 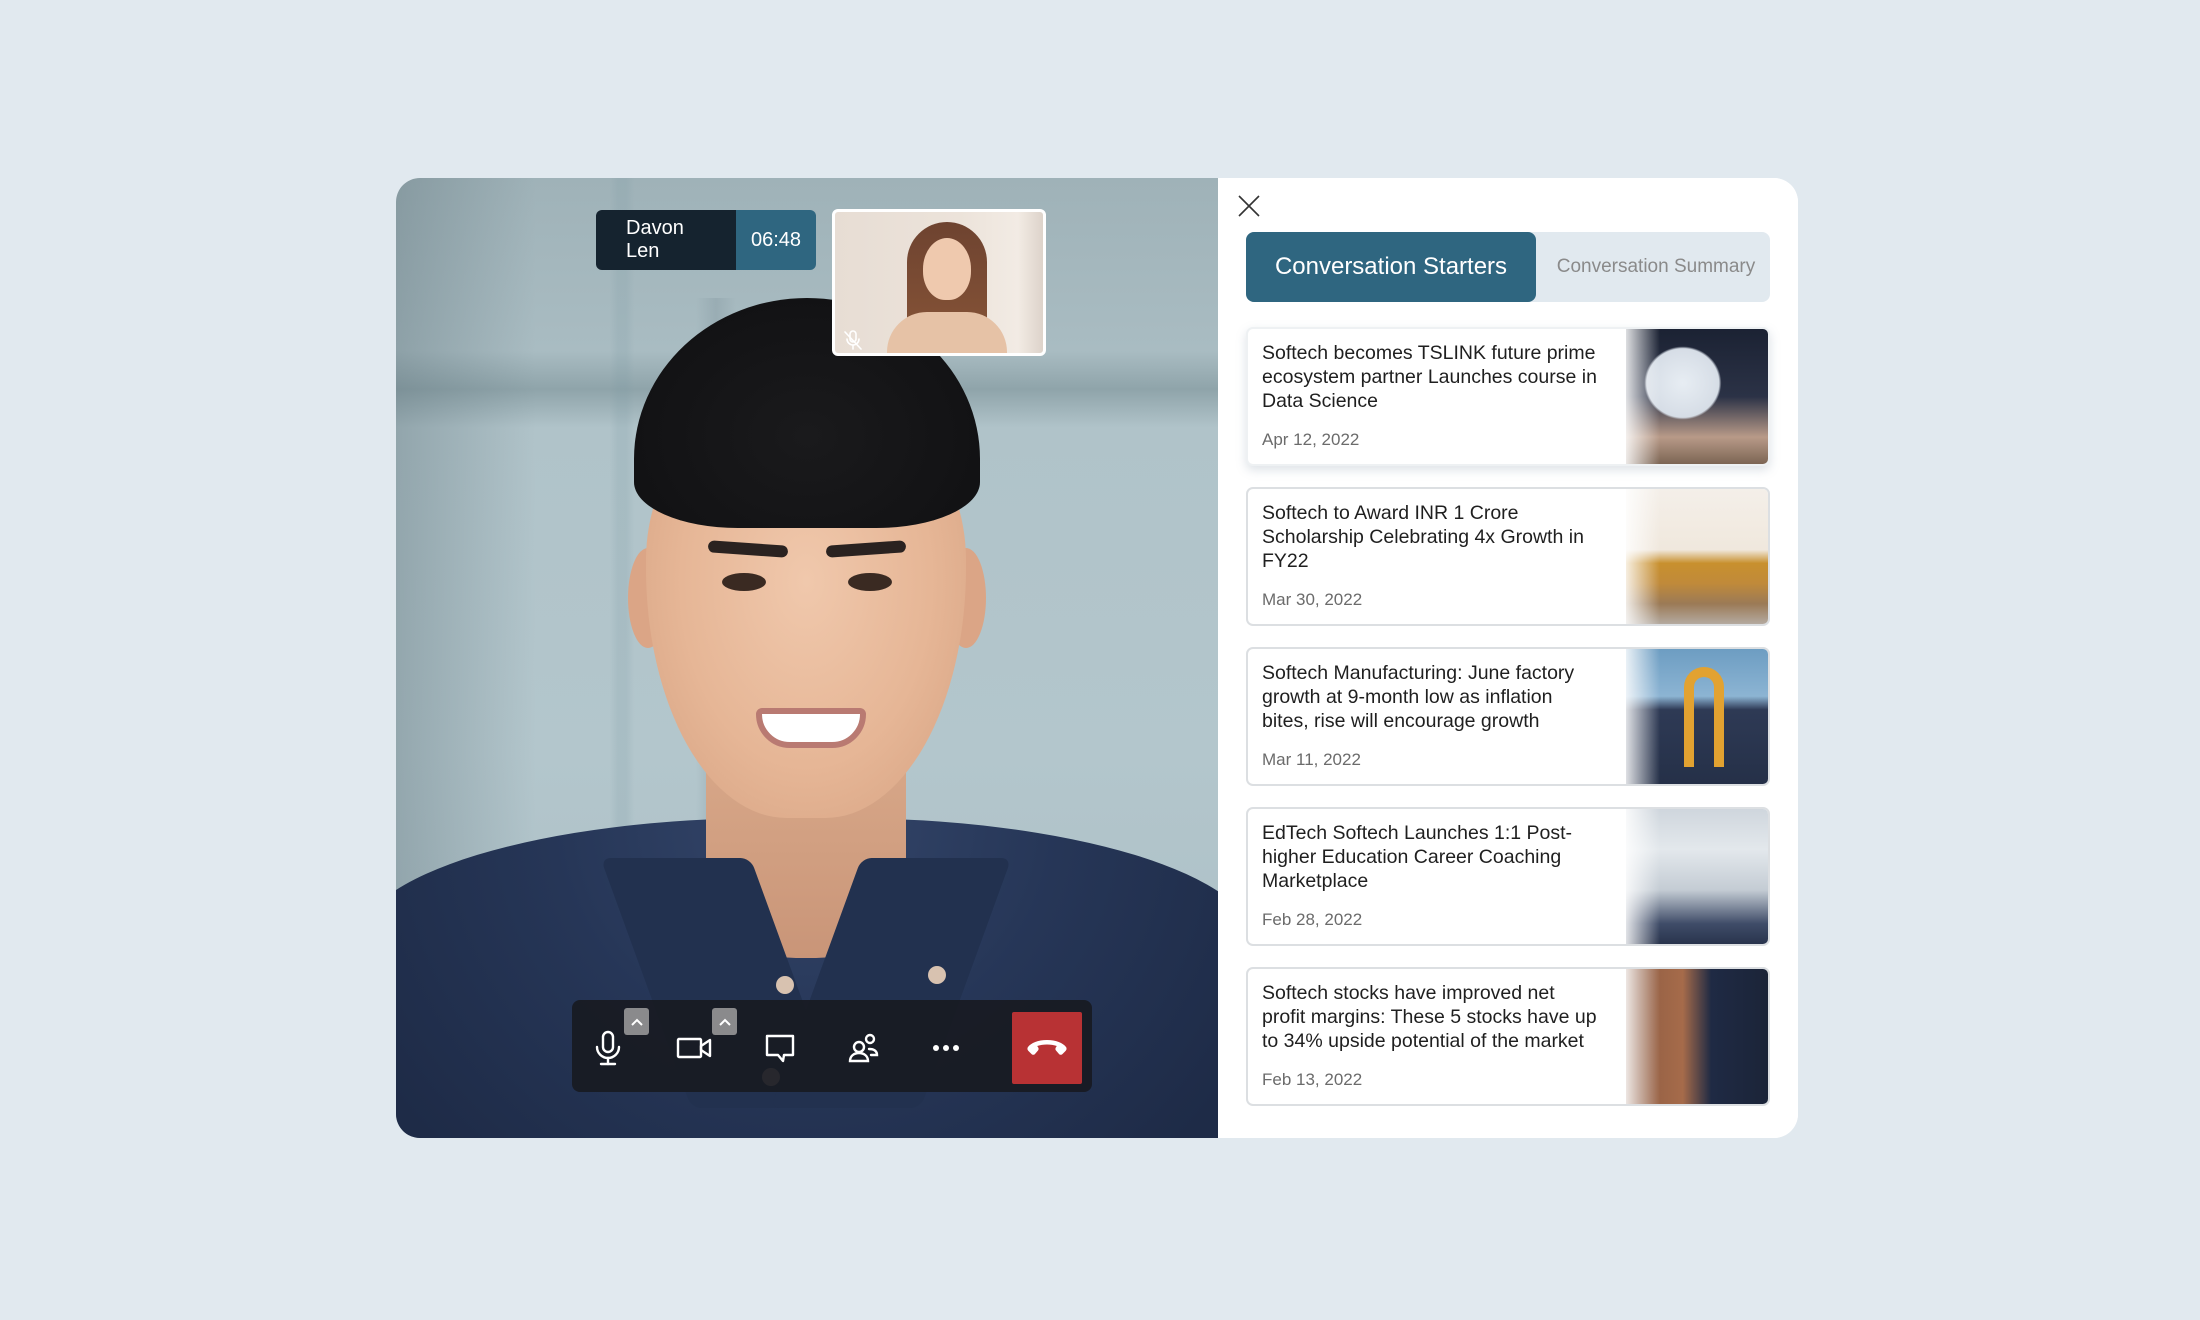 I want to click on news-date: Mar 30, 2022, so click(x=1312, y=599).